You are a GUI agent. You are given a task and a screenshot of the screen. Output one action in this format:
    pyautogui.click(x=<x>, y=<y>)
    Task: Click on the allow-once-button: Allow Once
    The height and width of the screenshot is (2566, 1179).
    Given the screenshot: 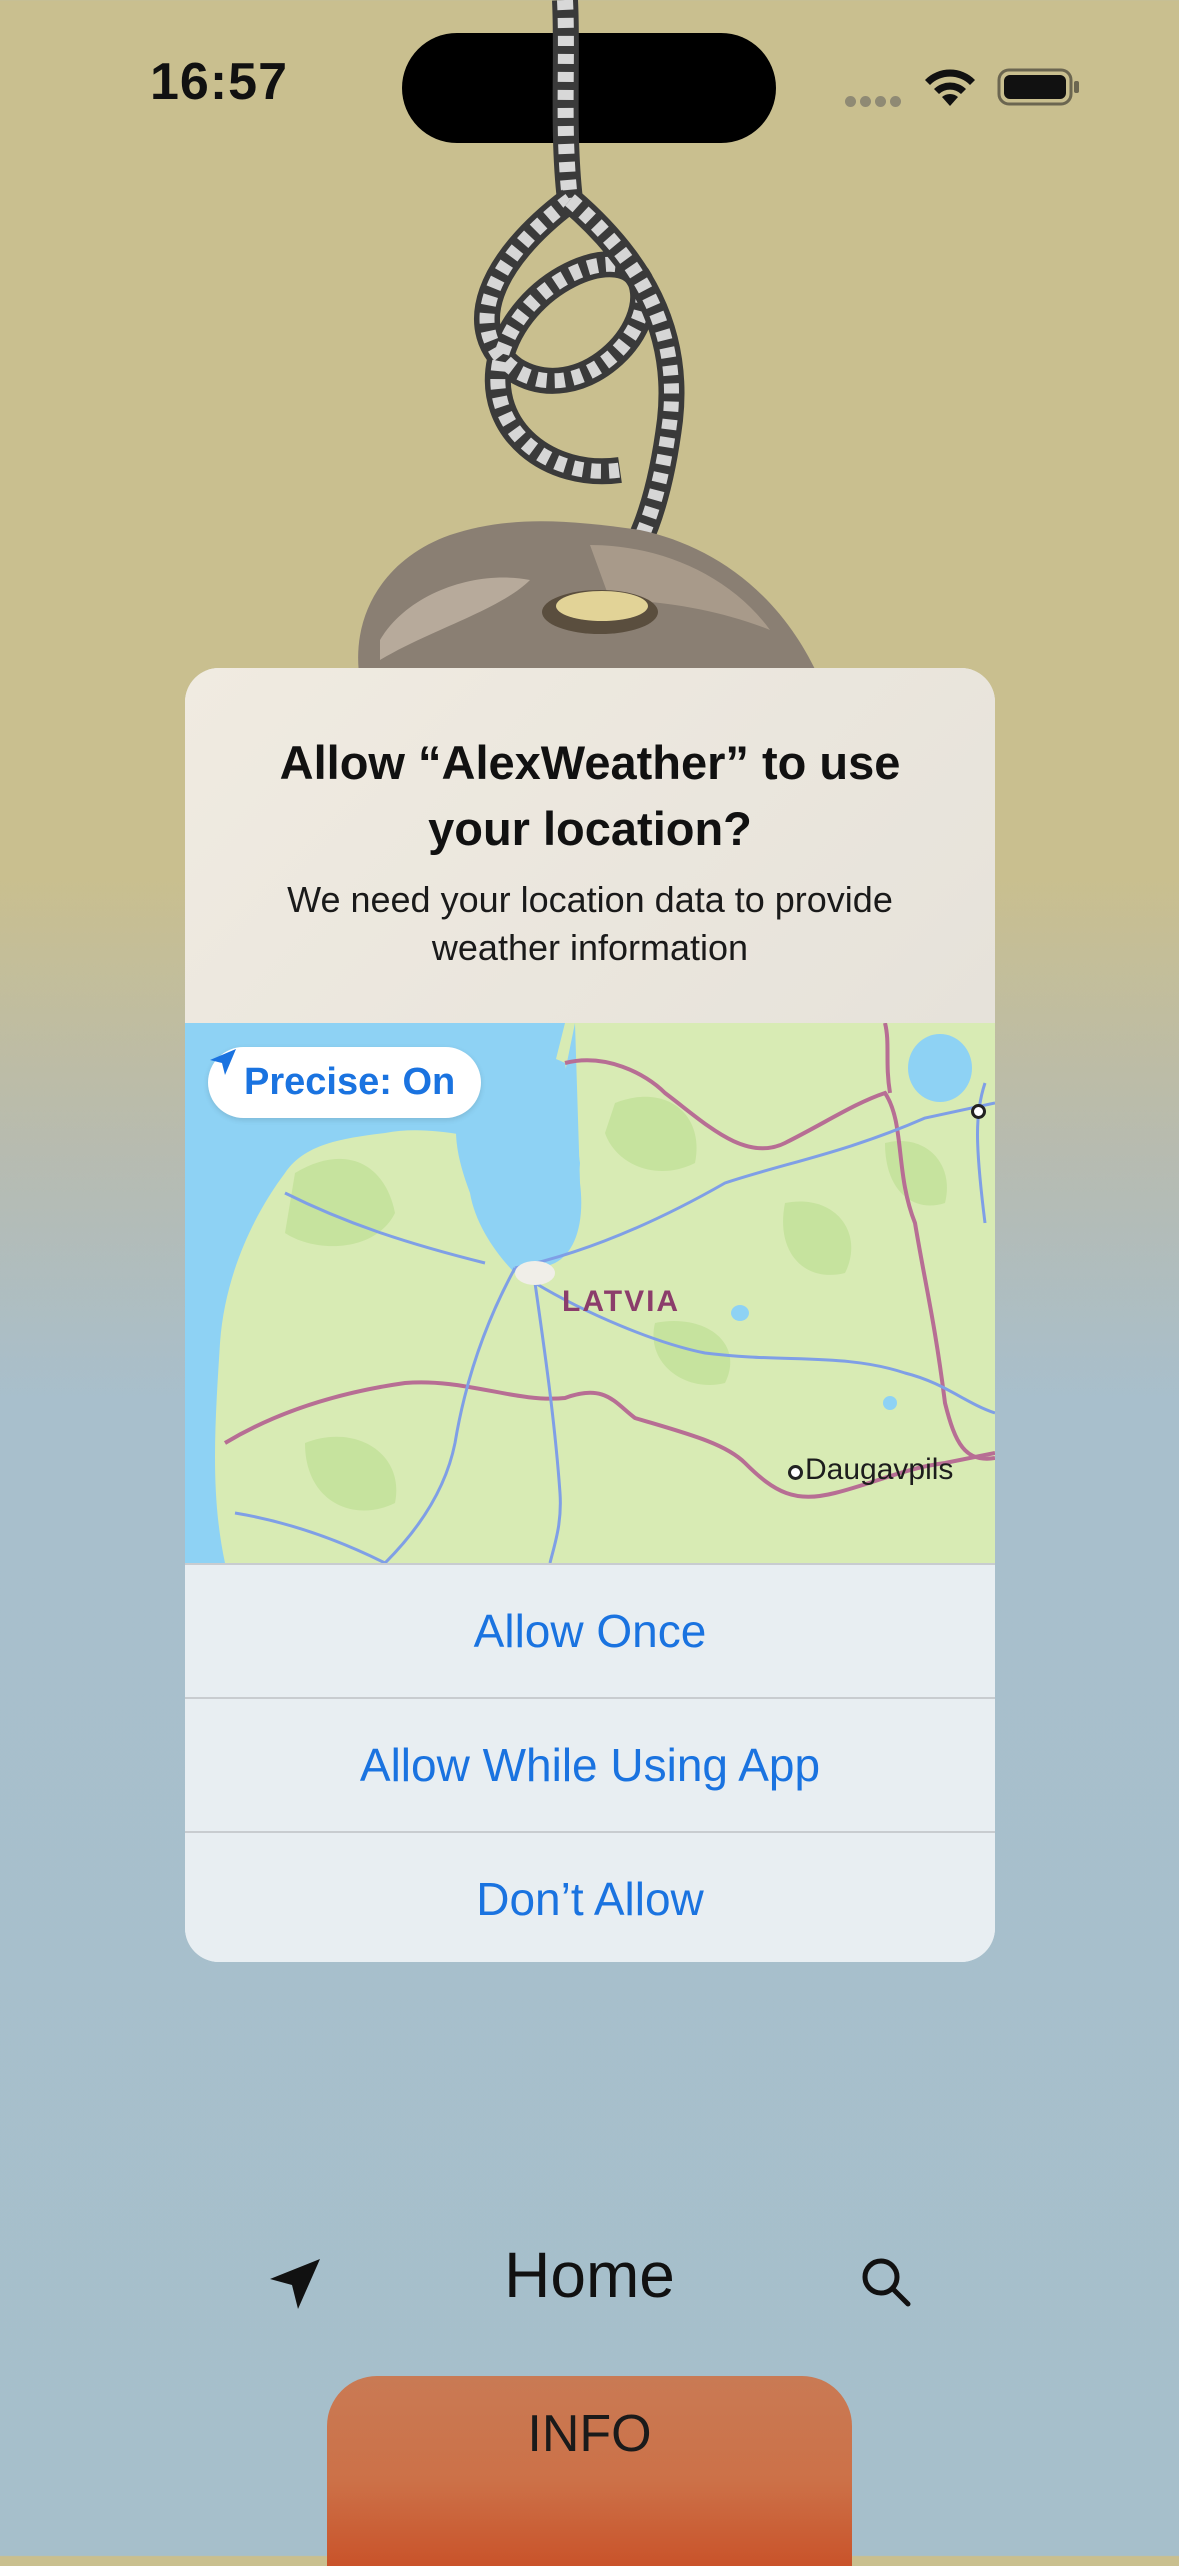 What is the action you would take?
    pyautogui.click(x=590, y=1630)
    